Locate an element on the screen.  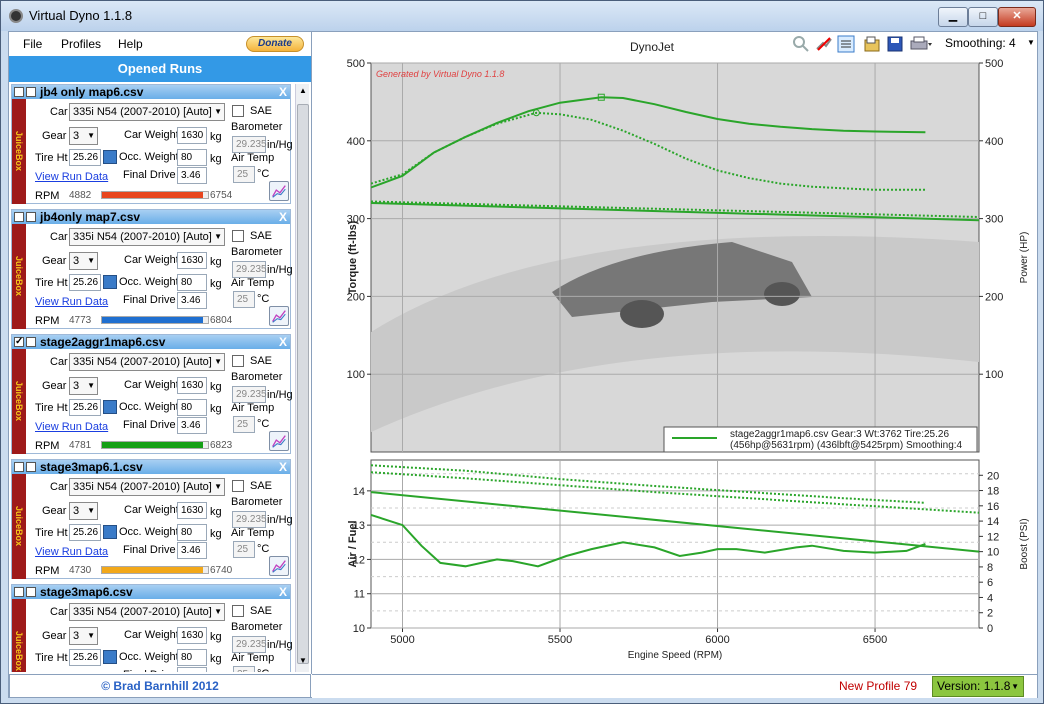
smoothing-chevron-icon: ▼ is located at coordinates (1031, 42).